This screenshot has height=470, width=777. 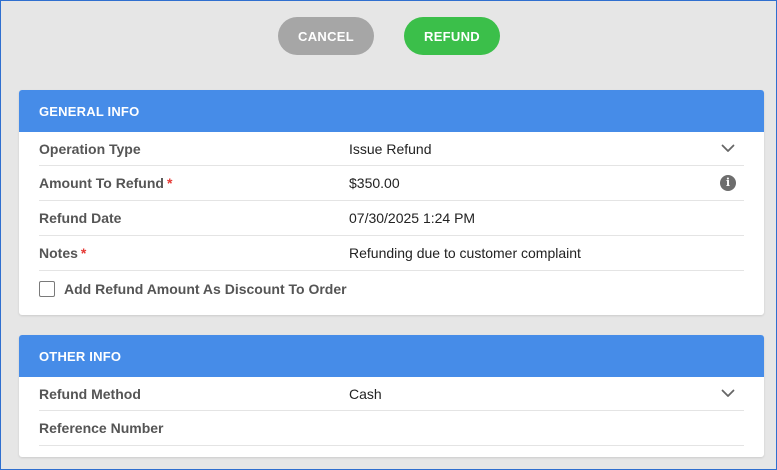 What do you see at coordinates (194, 183) in the screenshot?
I see `amount-to-refund-label: Amount To Refund *` at bounding box center [194, 183].